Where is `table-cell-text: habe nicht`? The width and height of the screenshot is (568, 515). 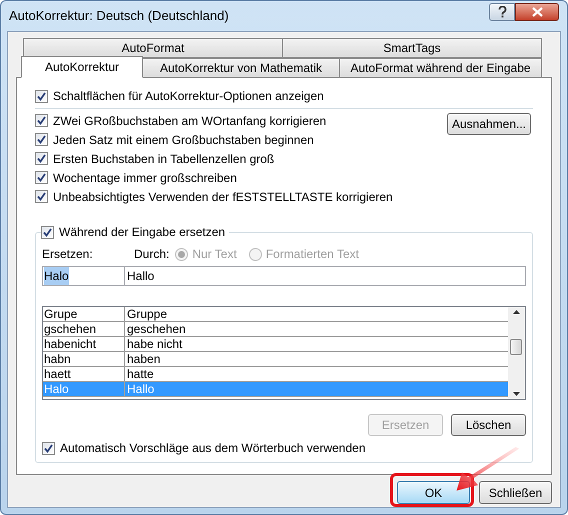
table-cell-text: habe nicht is located at coordinates (155, 344).